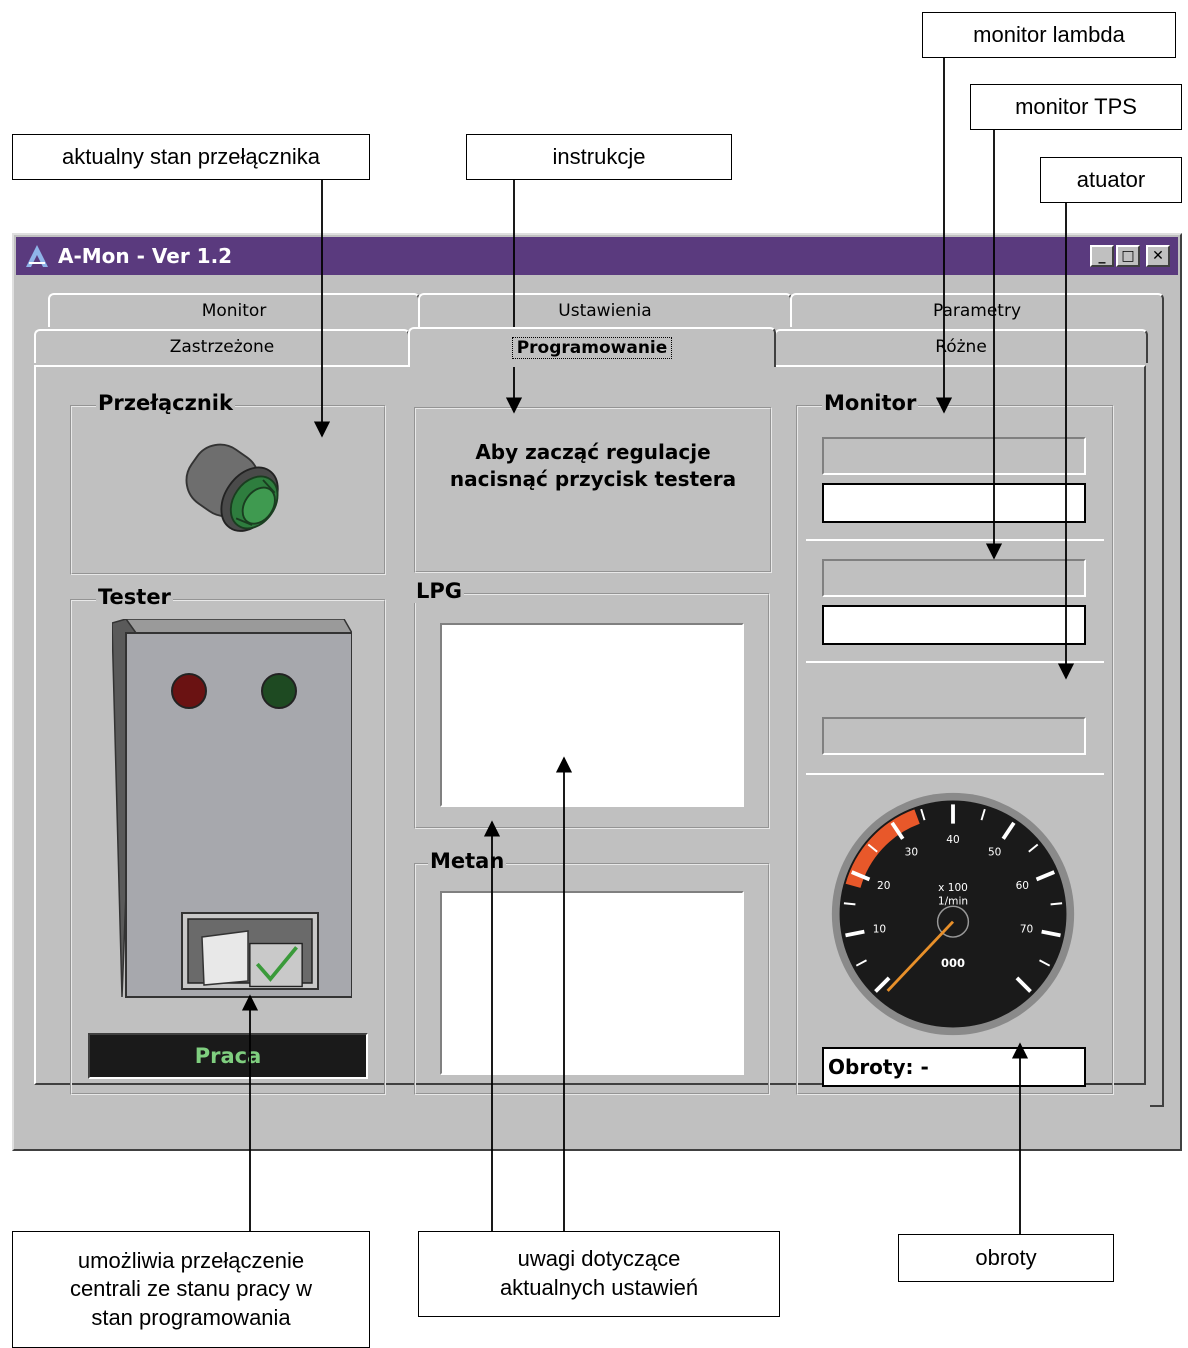 Image resolution: width=1188 pixels, height=1348 pixels. Describe the element at coordinates (961, 346) in the screenshot. I see `tab-rozne: Różne` at that location.